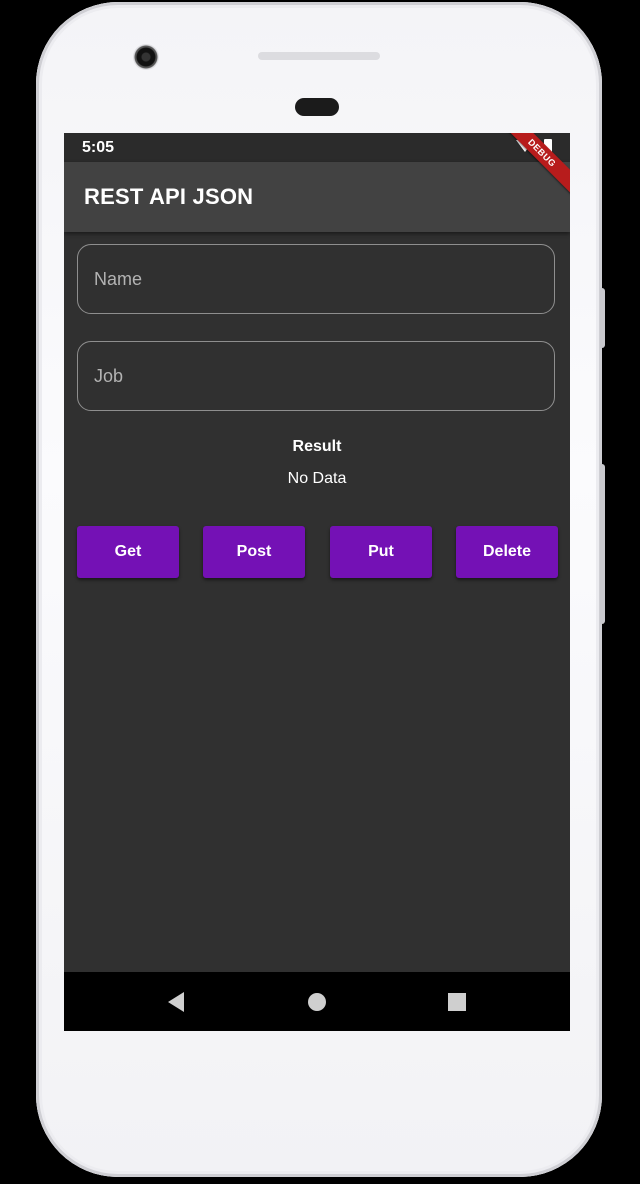 The height and width of the screenshot is (1184, 640). What do you see at coordinates (128, 552) in the screenshot?
I see `get-button: Get` at bounding box center [128, 552].